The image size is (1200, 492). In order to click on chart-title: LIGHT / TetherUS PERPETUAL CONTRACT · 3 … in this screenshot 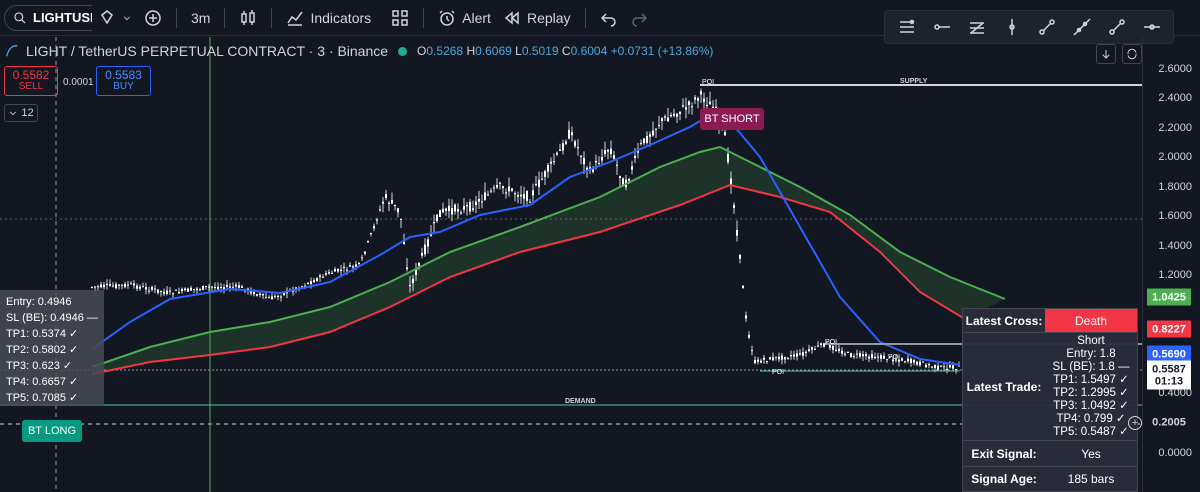, I will do `click(207, 51)`.